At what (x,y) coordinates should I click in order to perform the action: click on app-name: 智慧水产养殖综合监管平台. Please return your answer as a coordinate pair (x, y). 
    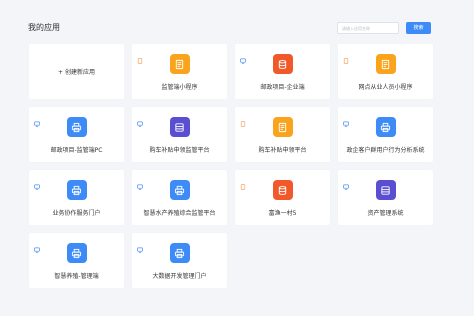
    Looking at the image, I should click on (179, 213).